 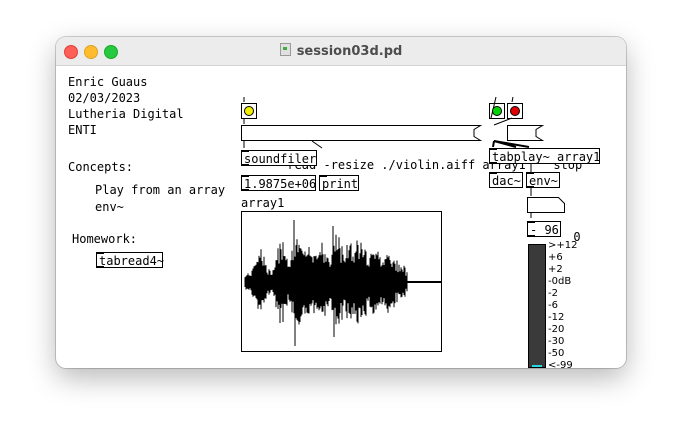 I want to click on vu-scale-label: -0dB, so click(x=560, y=281).